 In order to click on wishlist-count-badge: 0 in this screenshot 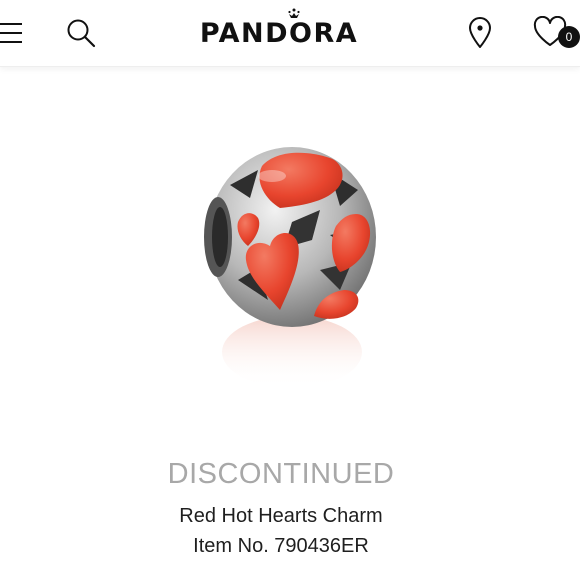, I will do `click(569, 37)`.